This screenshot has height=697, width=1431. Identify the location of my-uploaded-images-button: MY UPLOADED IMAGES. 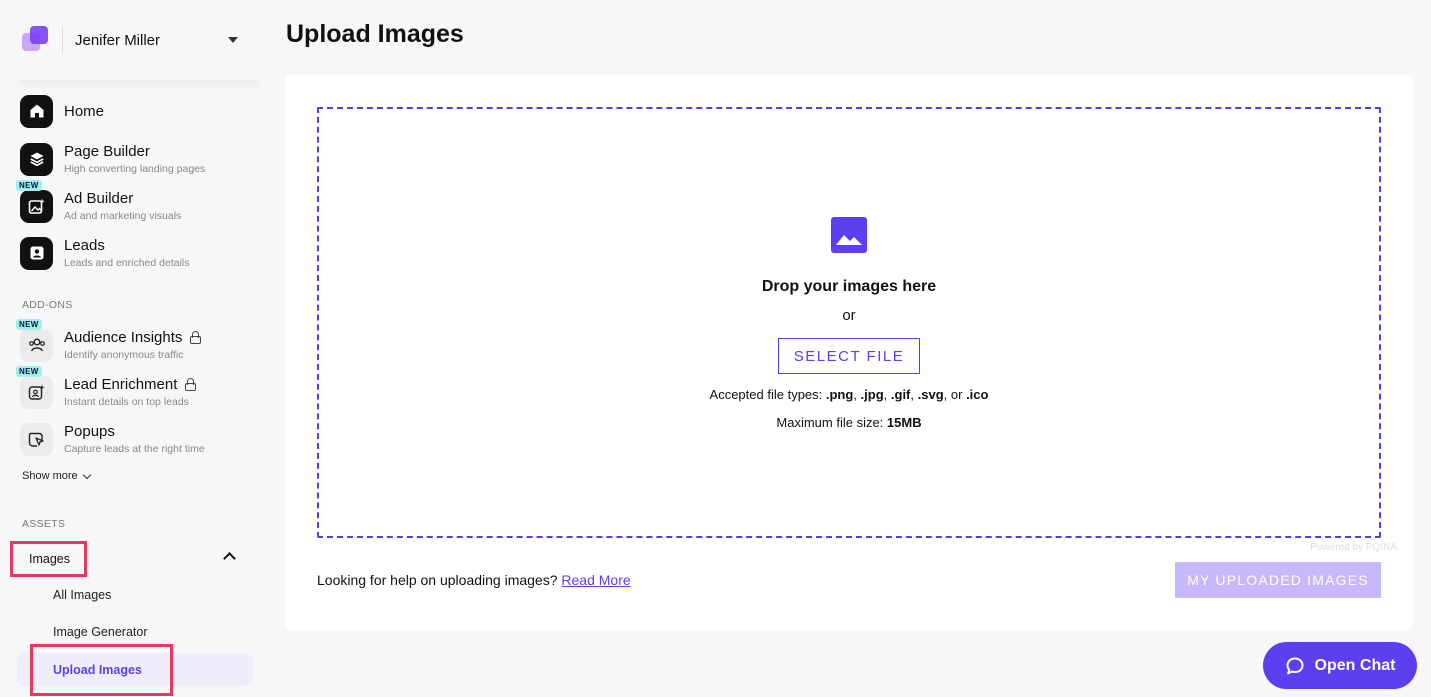
(1278, 580).